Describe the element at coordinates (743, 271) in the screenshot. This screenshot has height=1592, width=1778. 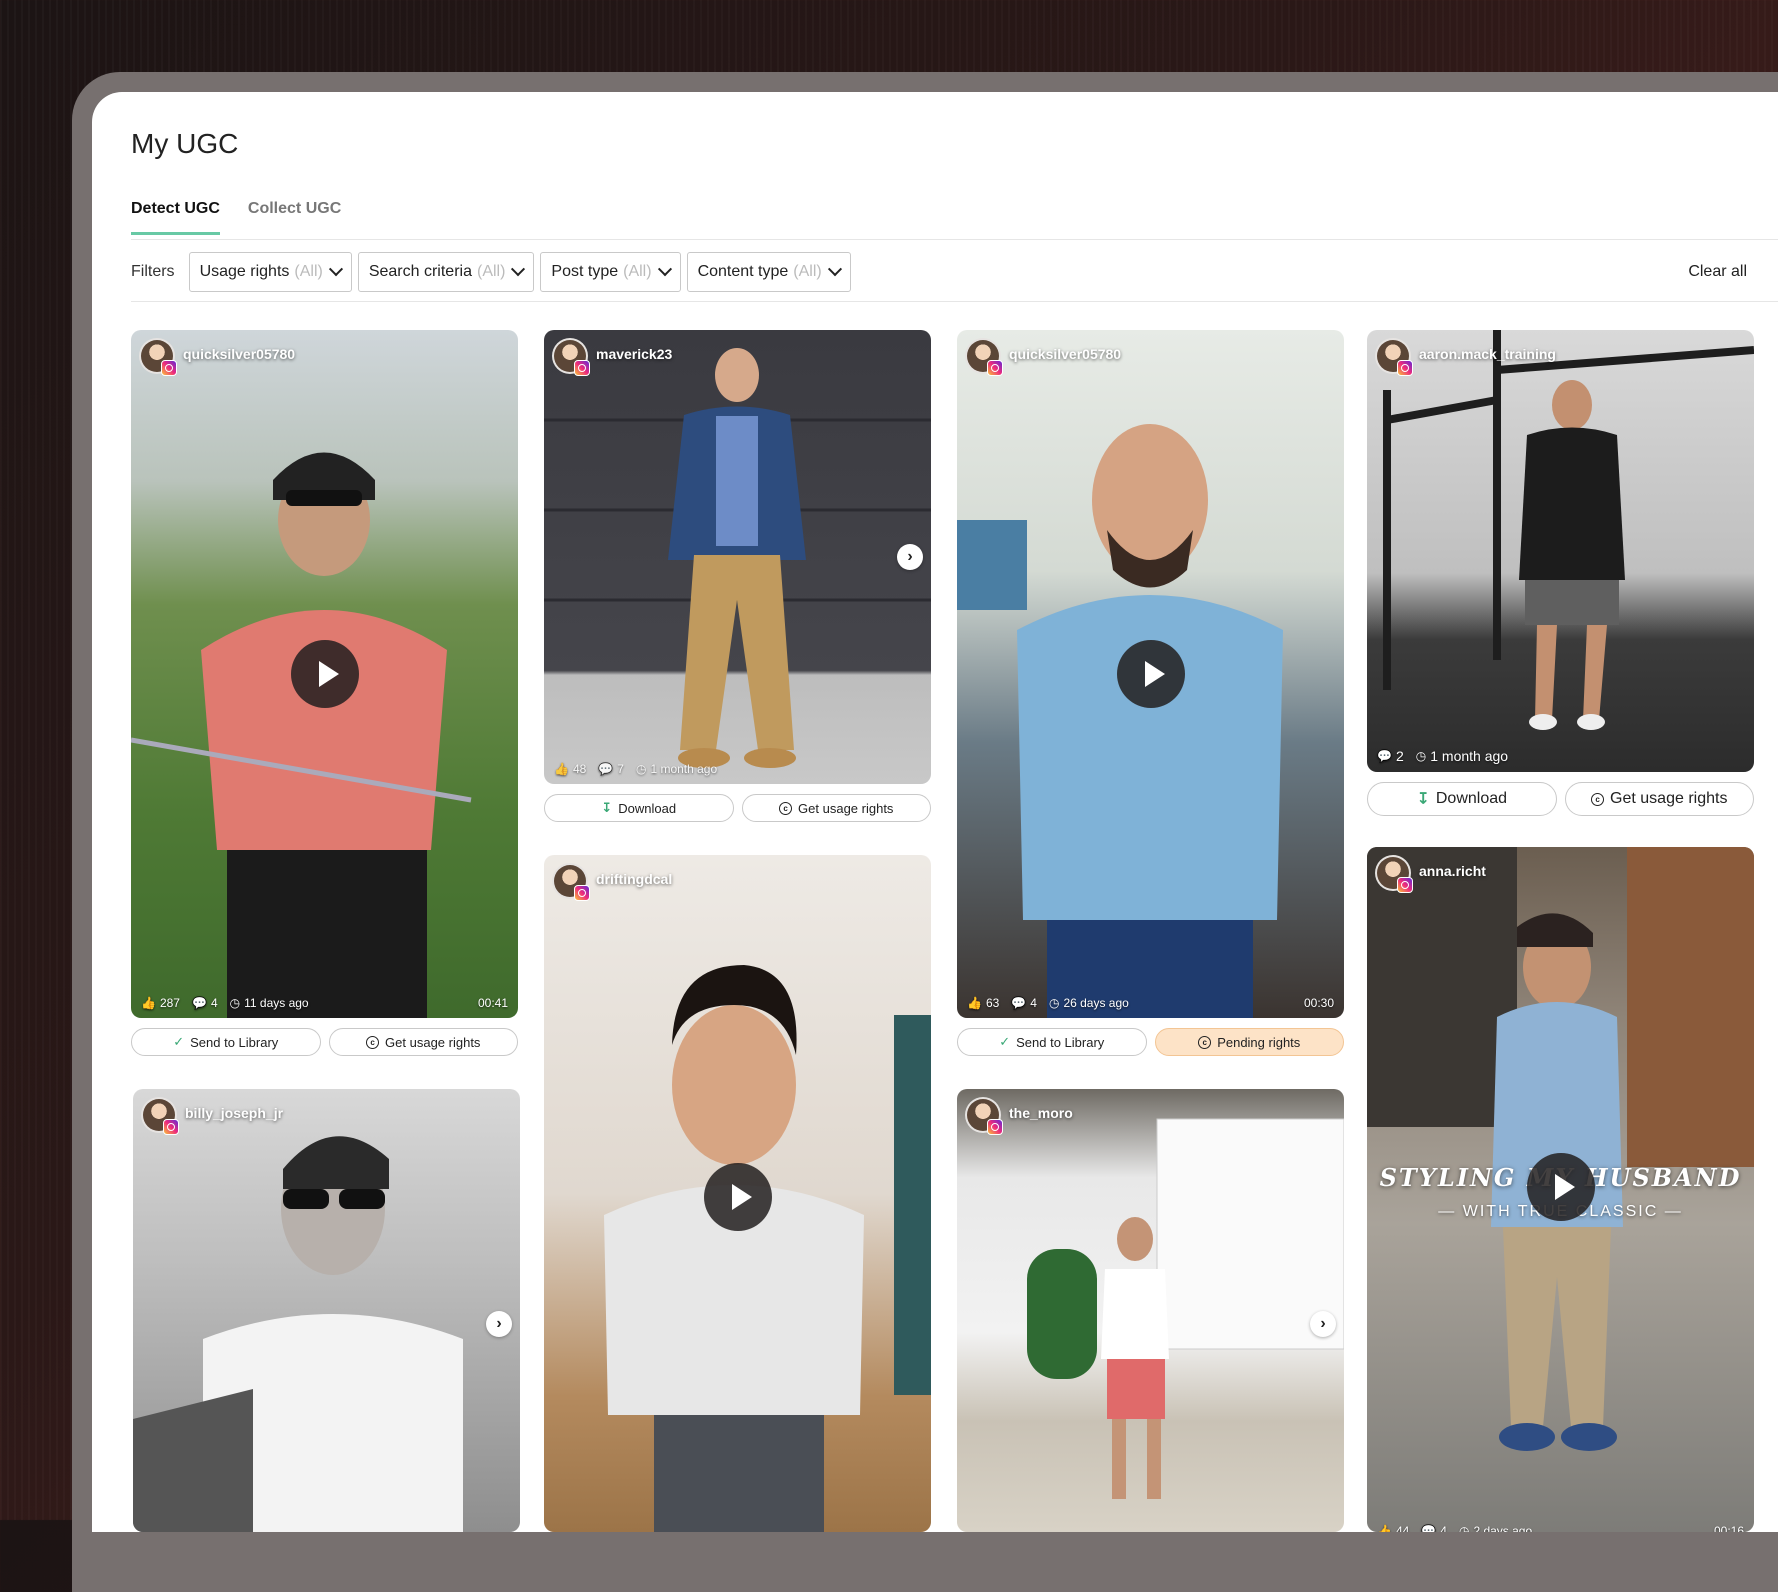
I see `filter-label: Content type` at that location.